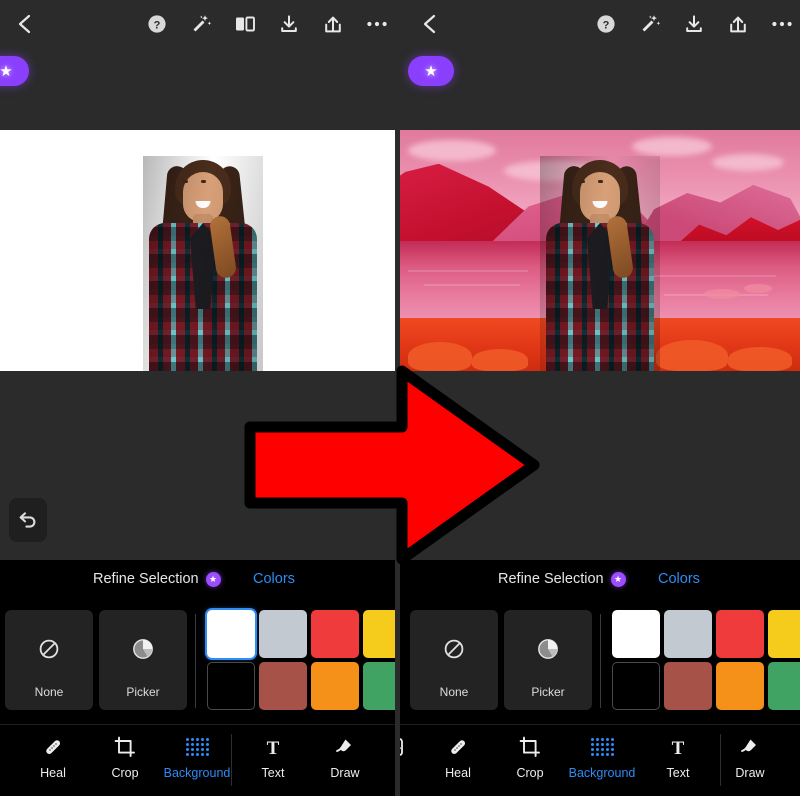 This screenshot has height=796, width=800. Describe the element at coordinates (618, 579) in the screenshot. I see `premium-star-icon: ★` at that location.